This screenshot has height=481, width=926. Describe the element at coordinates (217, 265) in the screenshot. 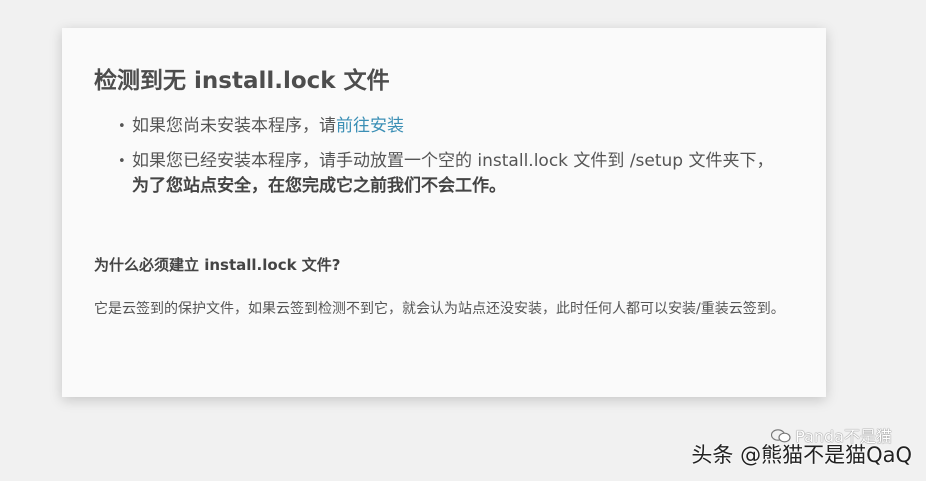

I see `why-heading: 为什么必须建立 install.lock 文件?` at that location.